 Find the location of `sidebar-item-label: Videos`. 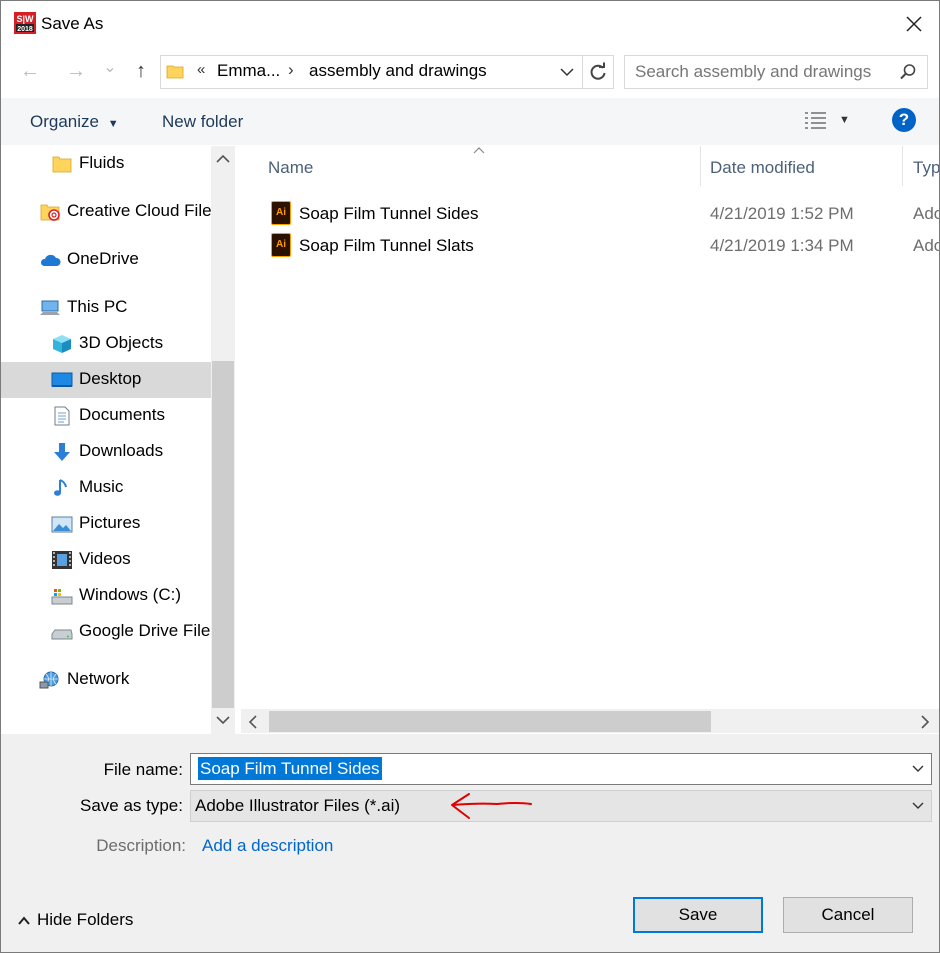

sidebar-item-label: Videos is located at coordinates (105, 558).